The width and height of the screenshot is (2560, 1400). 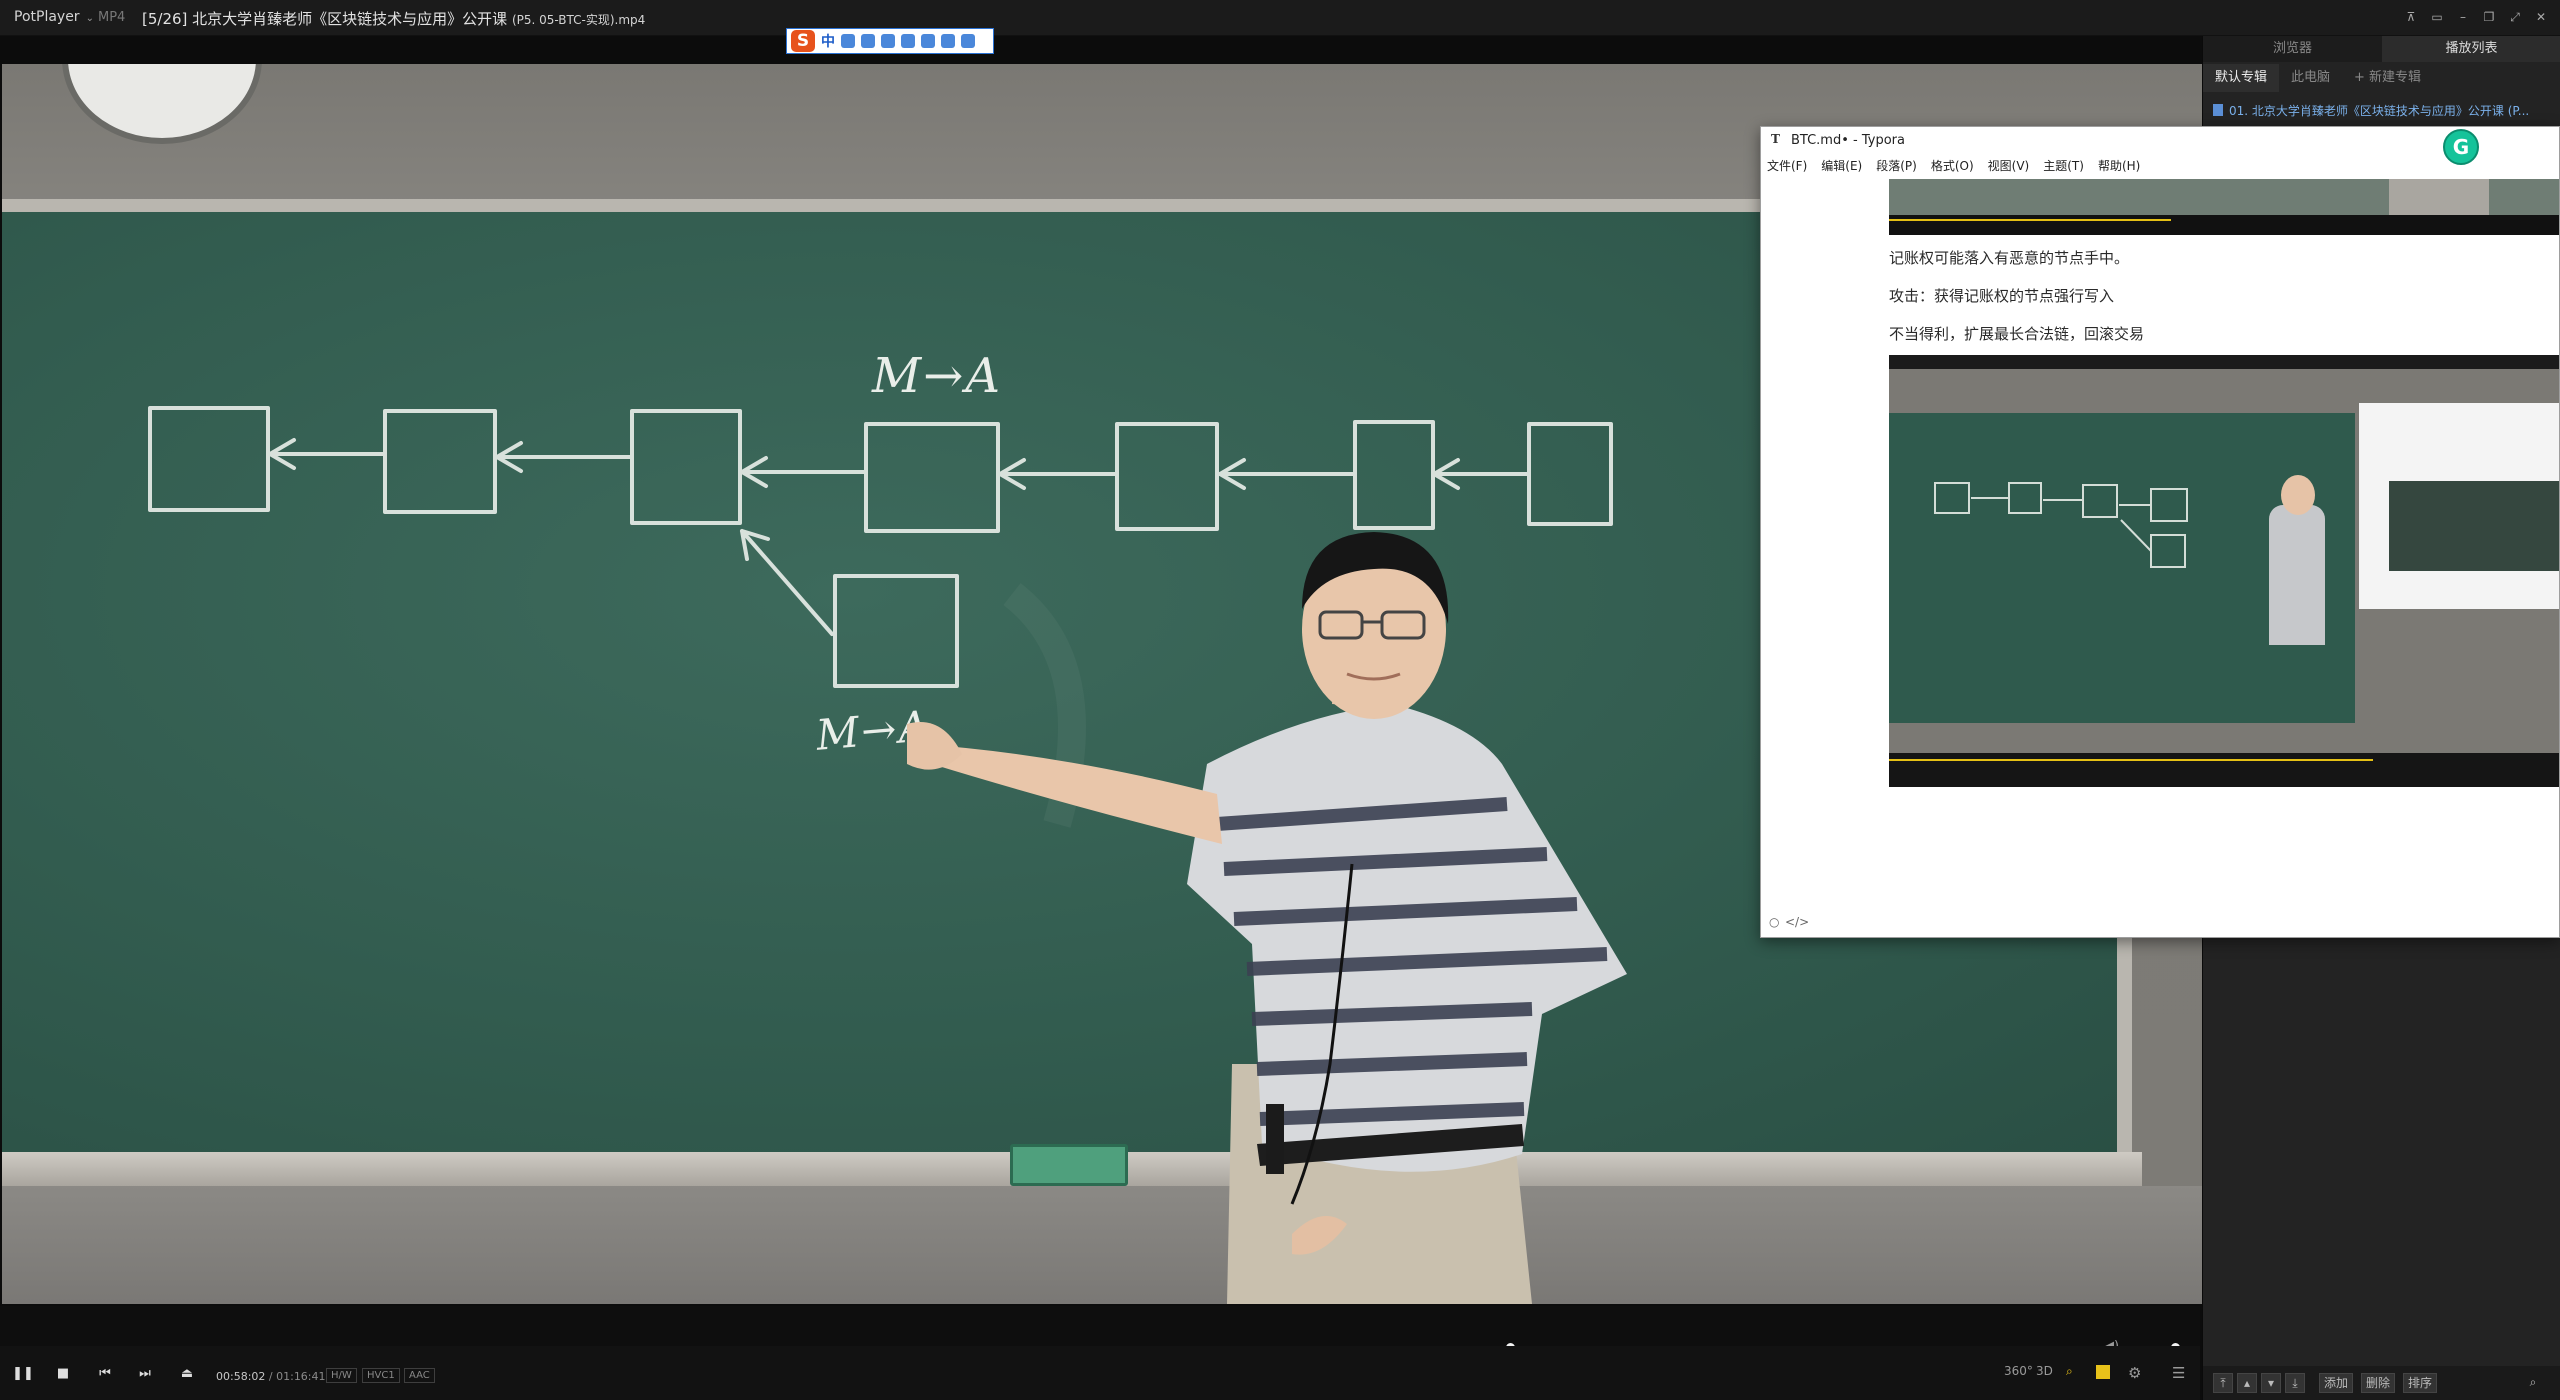 What do you see at coordinates (2336, 1383) in the screenshot?
I see `add-button: 添加` at bounding box center [2336, 1383].